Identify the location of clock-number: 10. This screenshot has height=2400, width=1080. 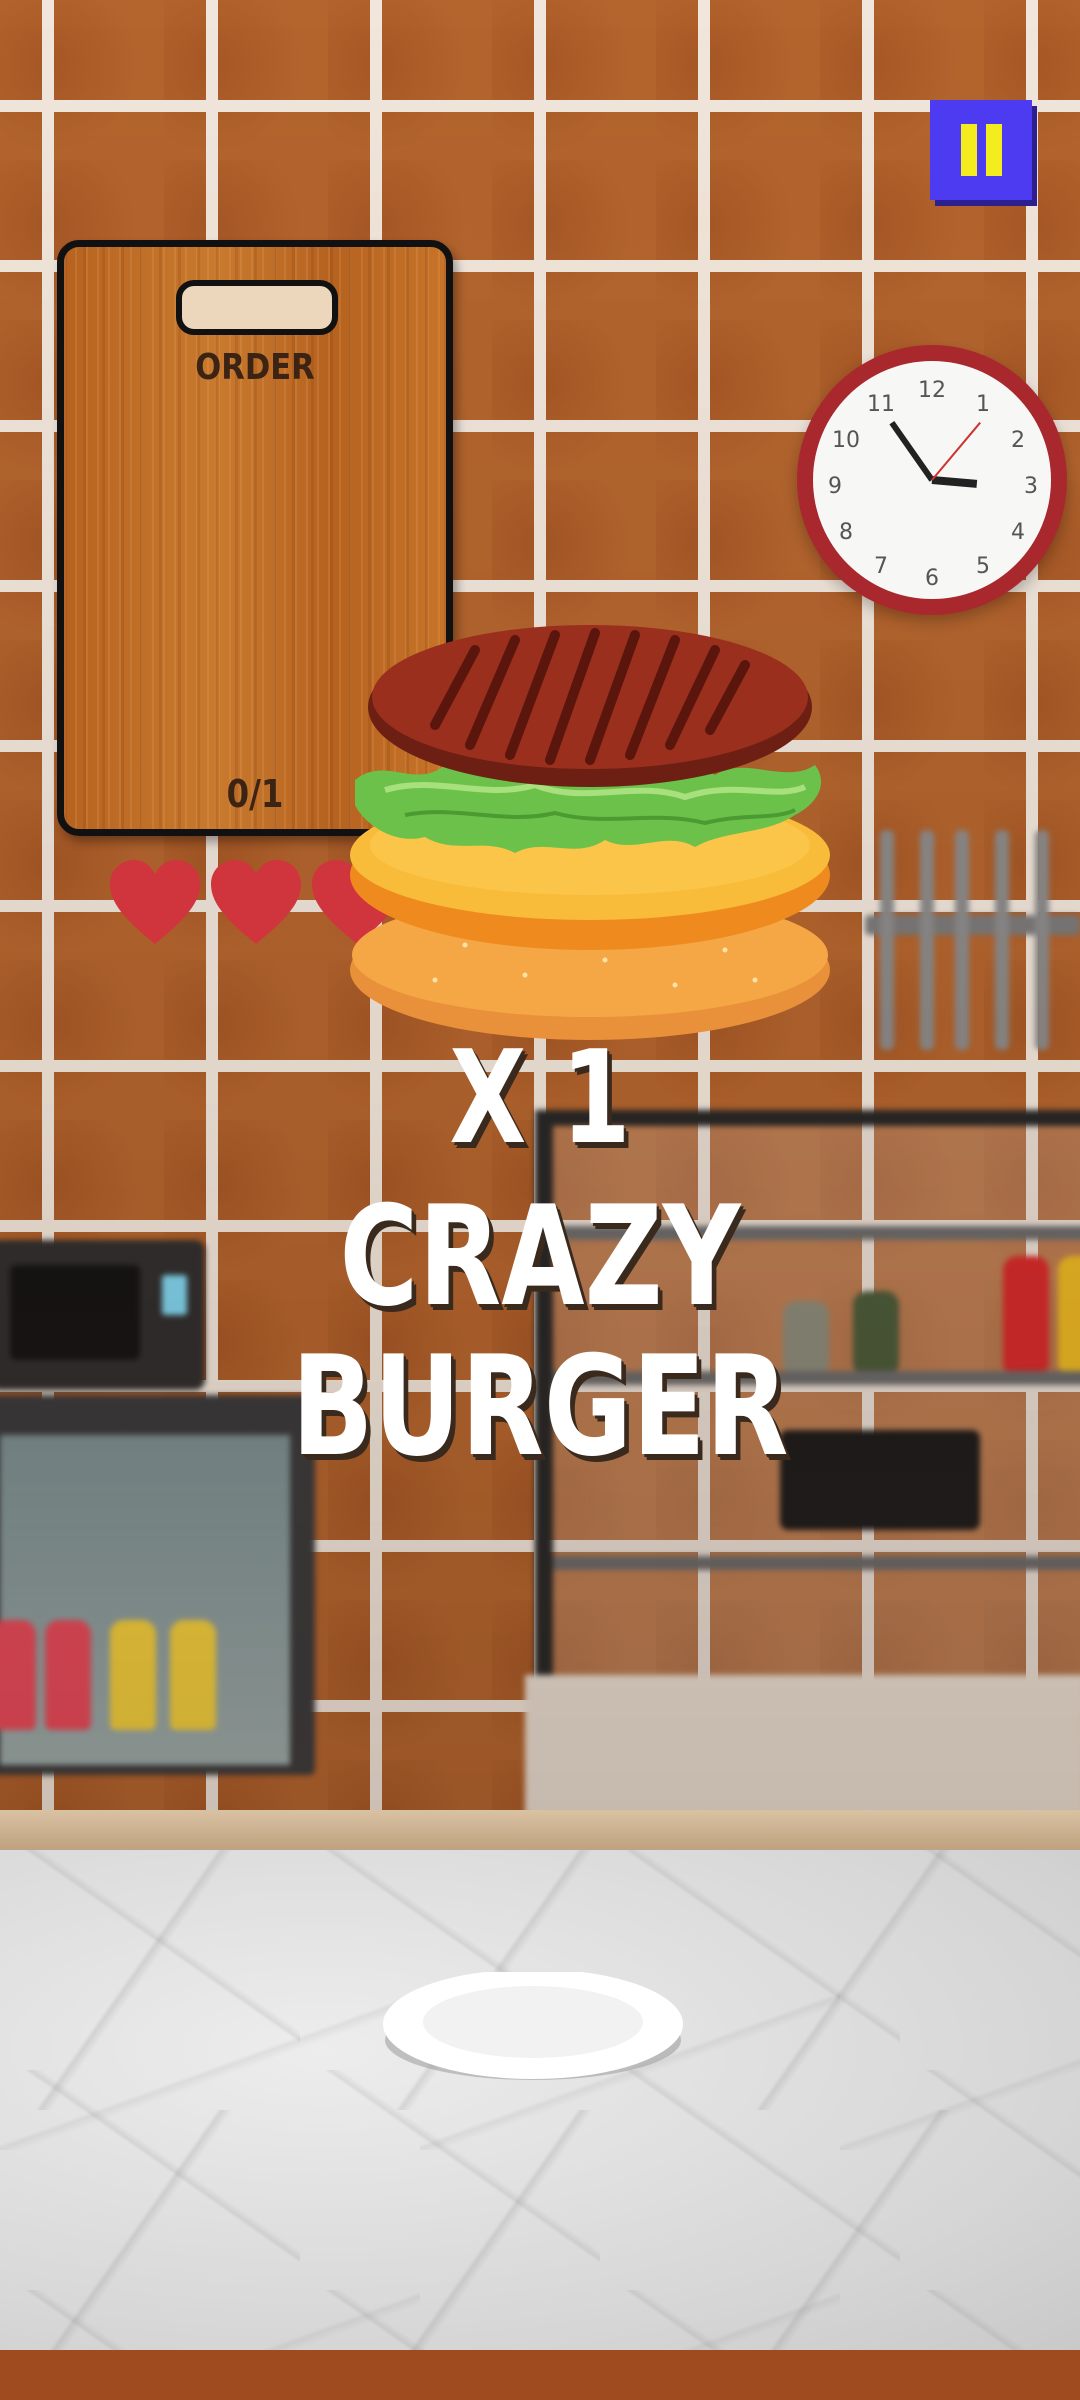
(846, 440).